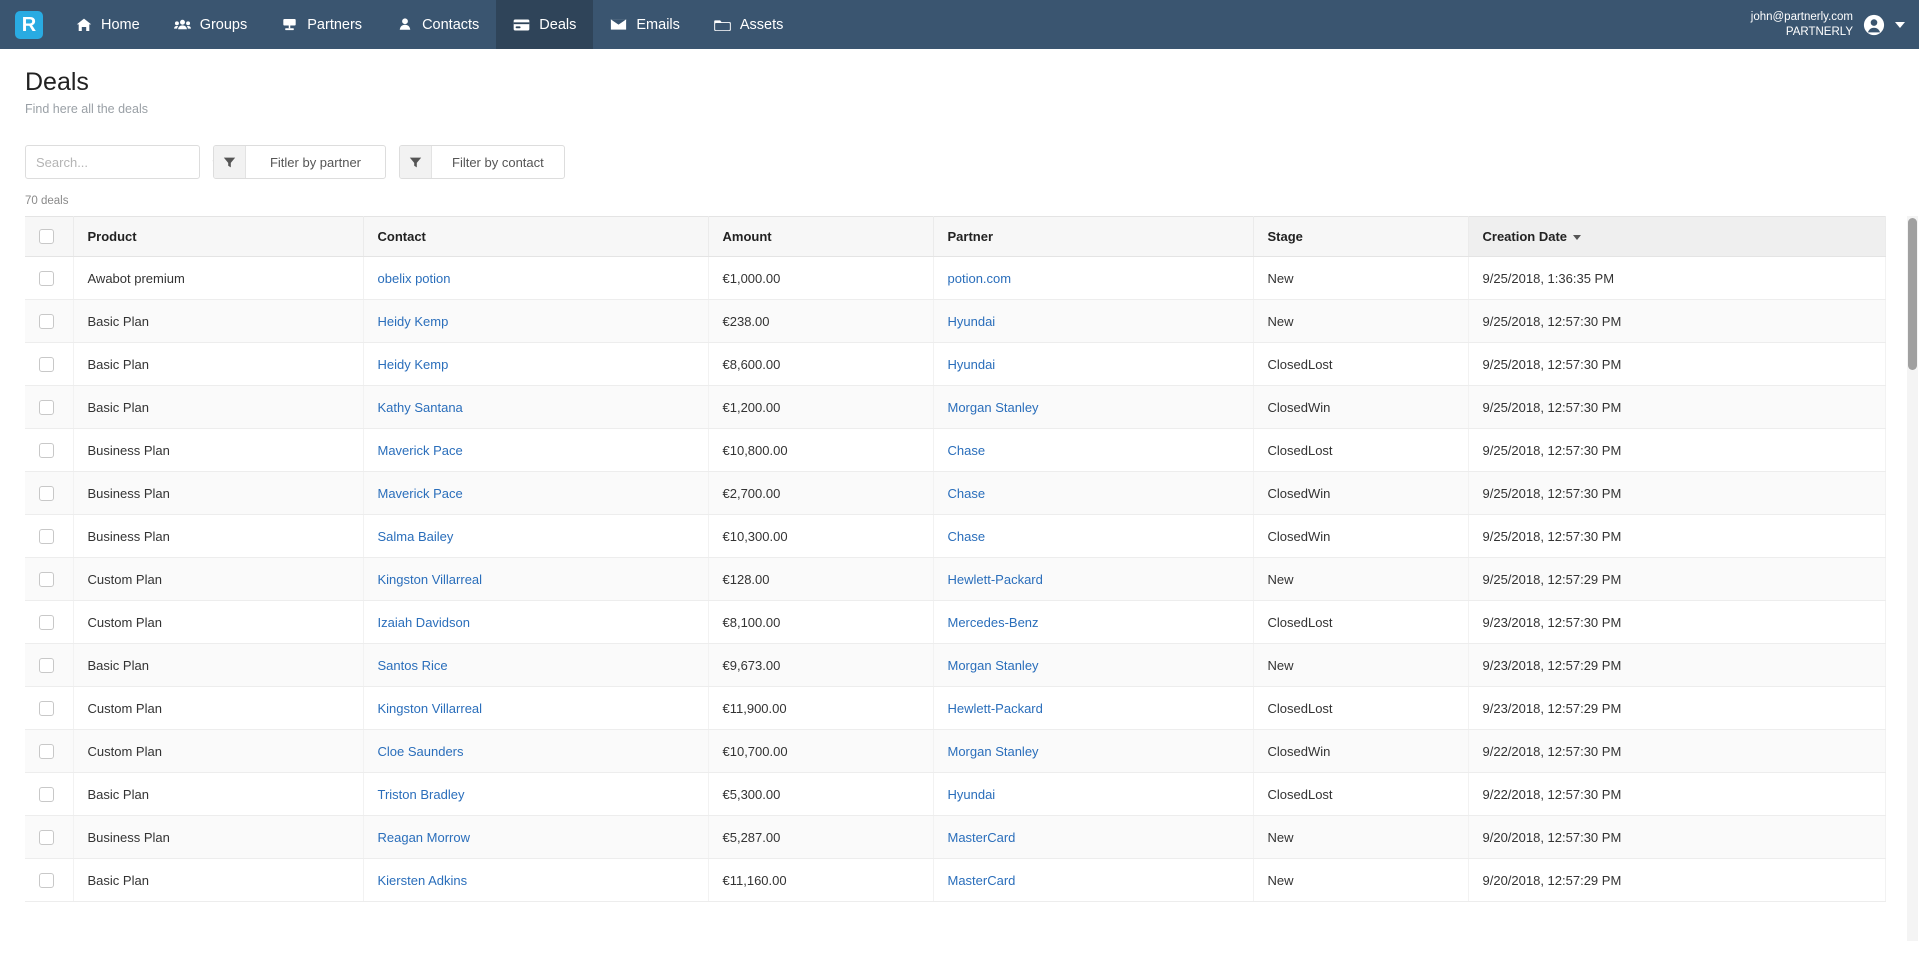 The image size is (1919, 969). I want to click on user-avatar-icon, so click(1874, 25).